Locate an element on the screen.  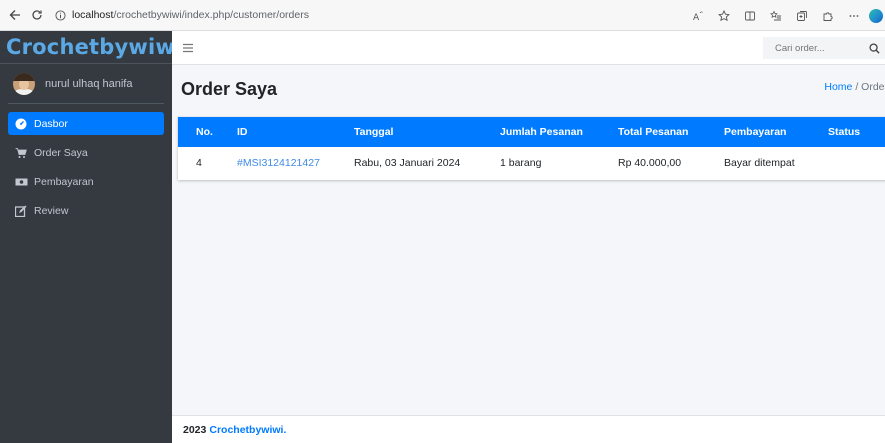
sidebar-item-label: Dasbor is located at coordinates (51, 123).